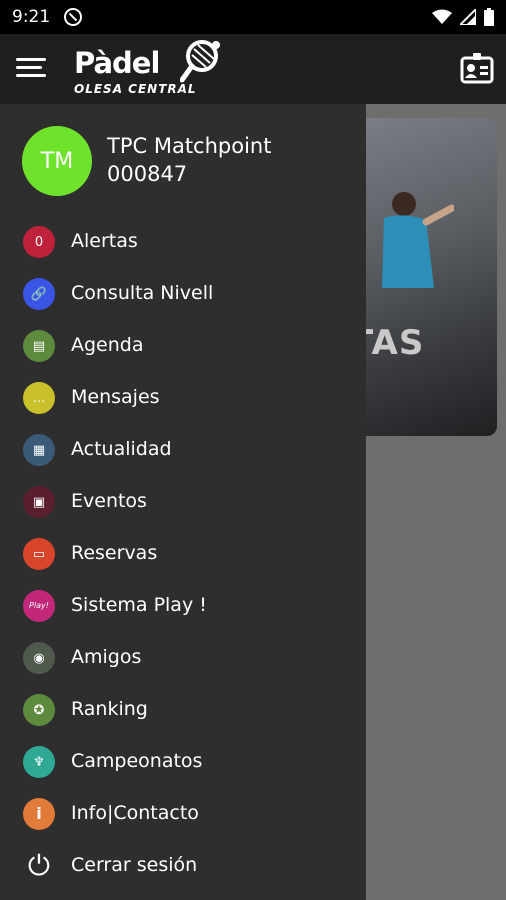 The width and height of the screenshot is (506, 900). What do you see at coordinates (468, 17) in the screenshot?
I see `signal-icon` at bounding box center [468, 17].